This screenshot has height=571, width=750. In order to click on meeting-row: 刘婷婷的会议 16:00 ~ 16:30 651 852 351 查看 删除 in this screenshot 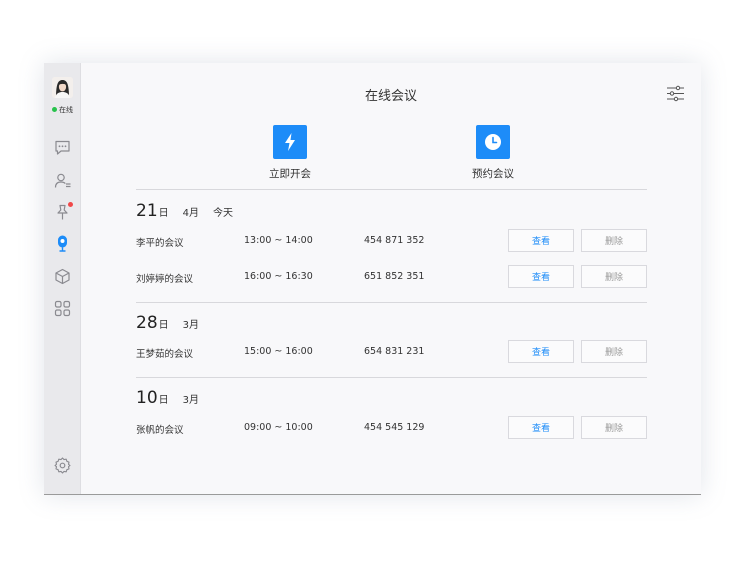, I will do `click(391, 276)`.